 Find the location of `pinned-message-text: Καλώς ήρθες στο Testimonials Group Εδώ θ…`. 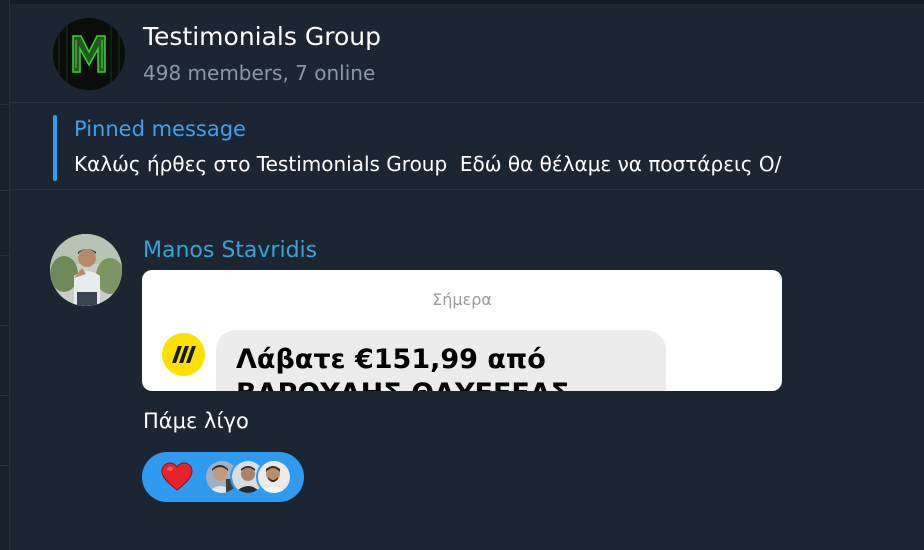

pinned-message-text: Καλώς ήρθες στο Testimonials Group Εδώ θ… is located at coordinates (428, 164).